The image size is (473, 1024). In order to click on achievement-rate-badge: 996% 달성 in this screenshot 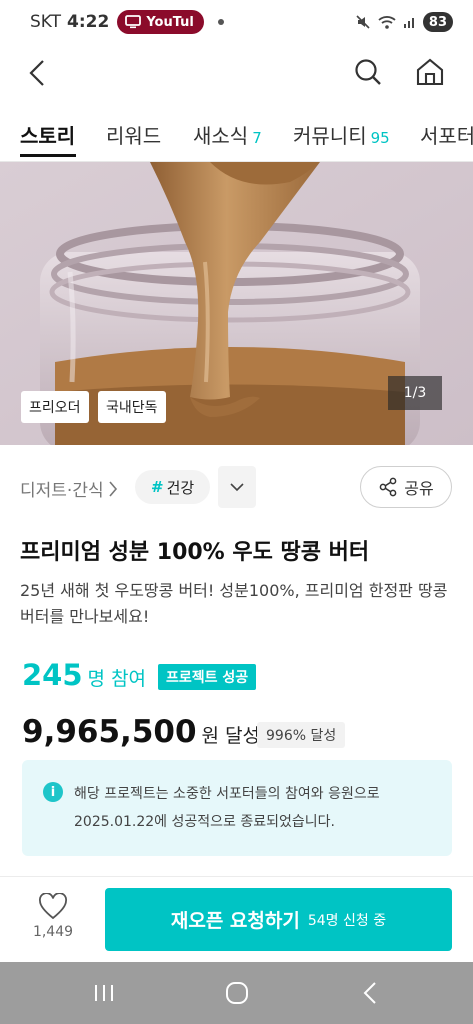, I will do `click(301, 735)`.